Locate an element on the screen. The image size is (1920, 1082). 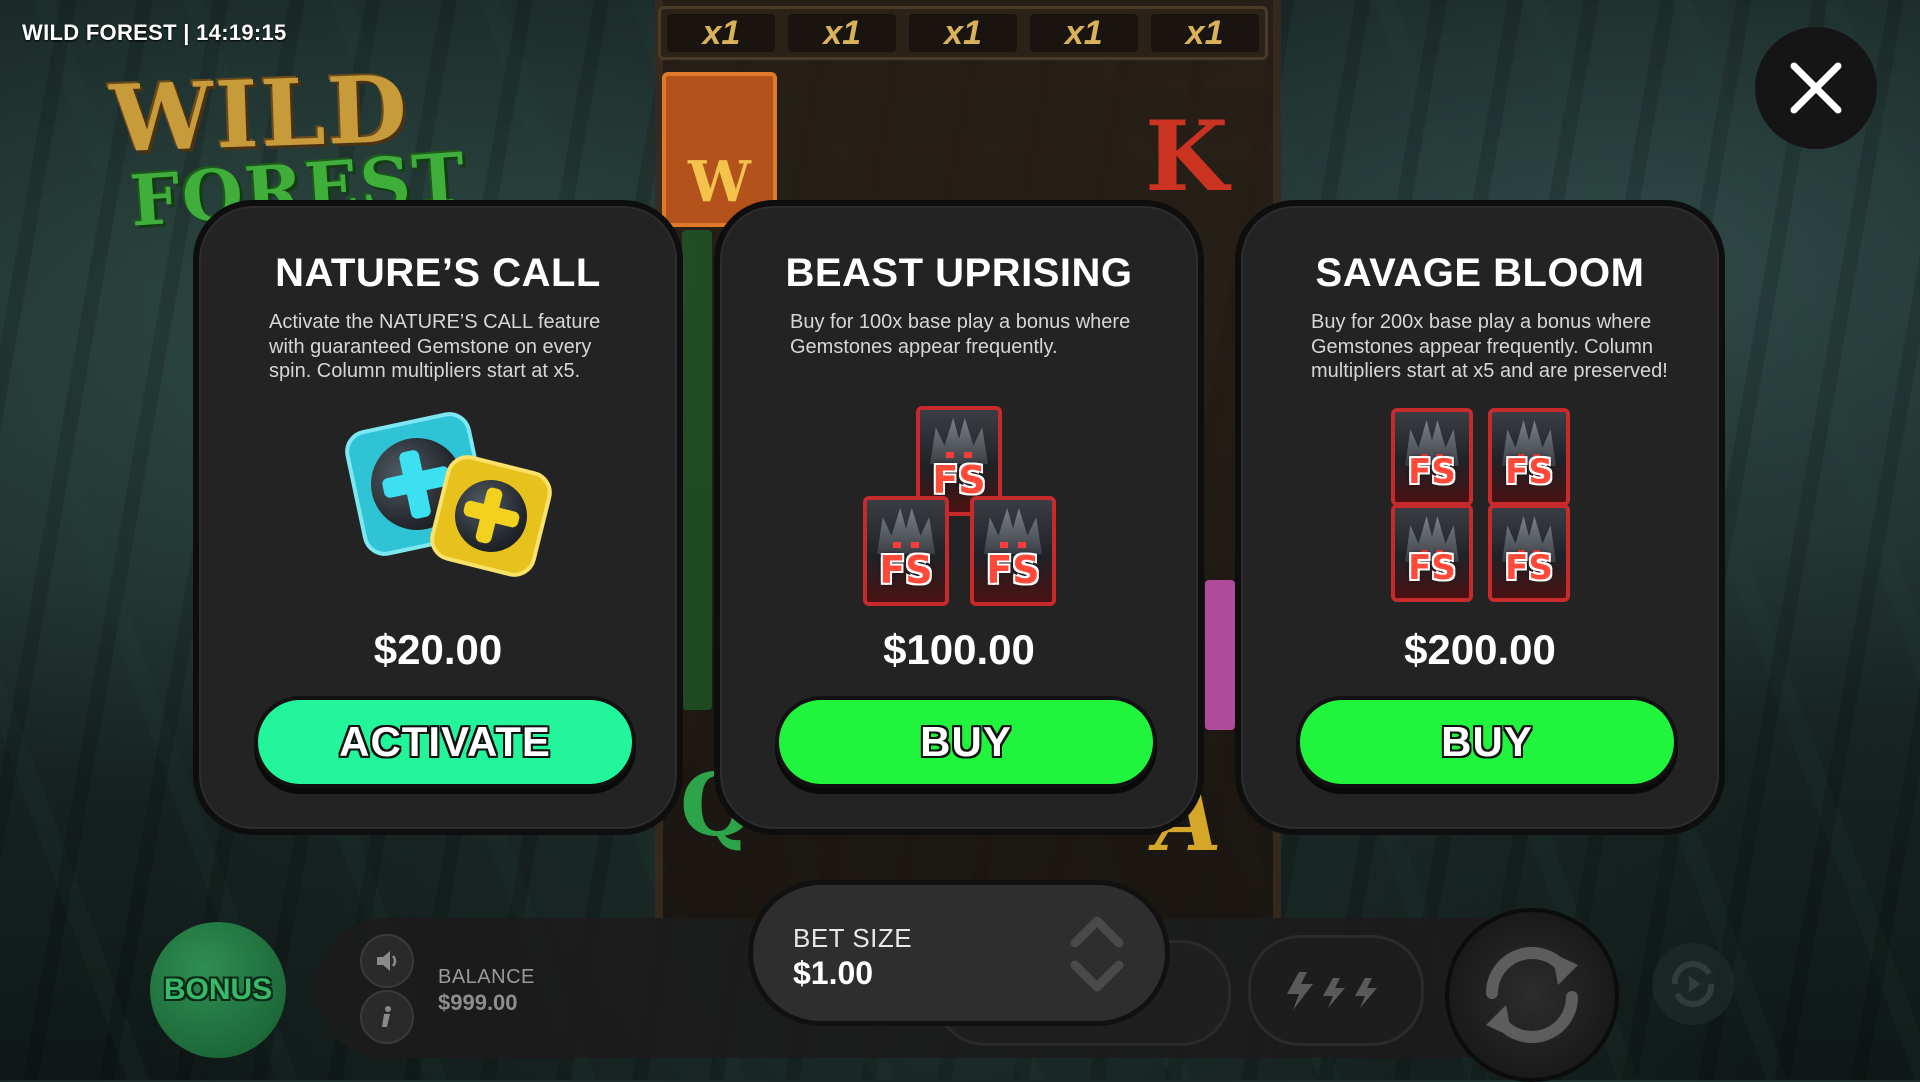
column-multiplier-bar: x1 x1 x1 x1 x1 is located at coordinates (963, 33).